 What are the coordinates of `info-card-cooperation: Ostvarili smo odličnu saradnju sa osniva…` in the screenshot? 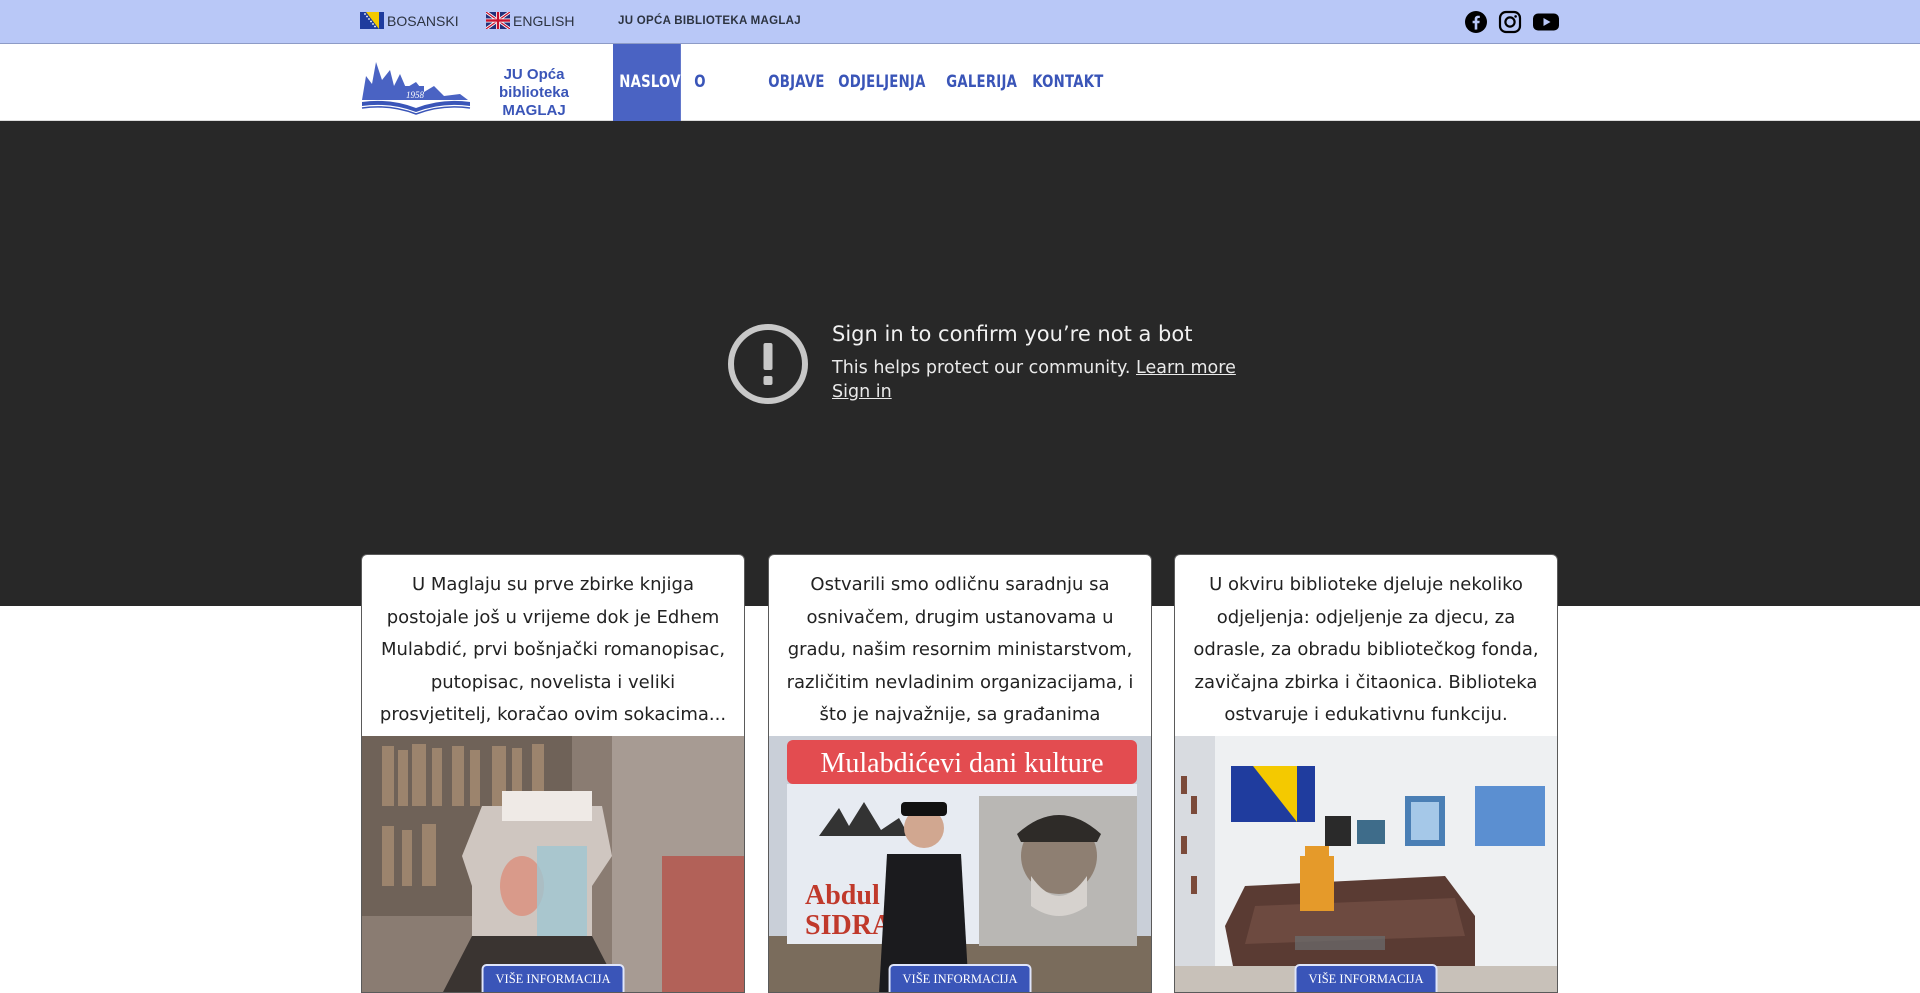 It's located at (960, 773).